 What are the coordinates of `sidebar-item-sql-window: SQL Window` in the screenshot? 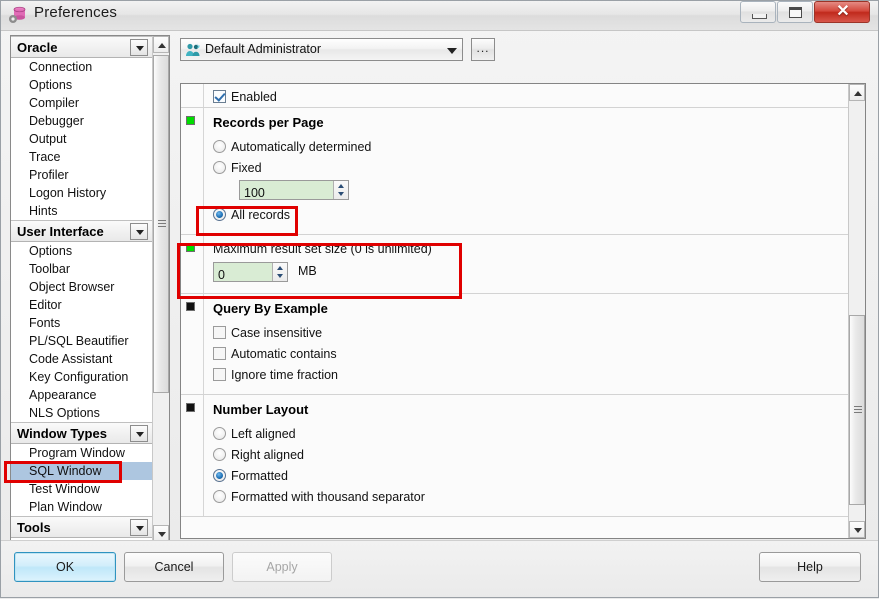 It's located at (81, 471).